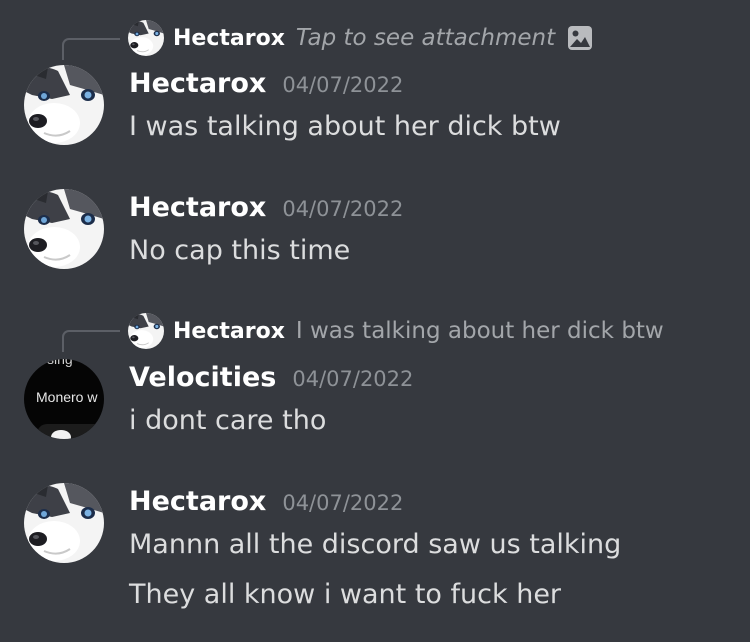  What do you see at coordinates (425, 38) in the screenshot?
I see `reply-text: Tap to see attachment` at bounding box center [425, 38].